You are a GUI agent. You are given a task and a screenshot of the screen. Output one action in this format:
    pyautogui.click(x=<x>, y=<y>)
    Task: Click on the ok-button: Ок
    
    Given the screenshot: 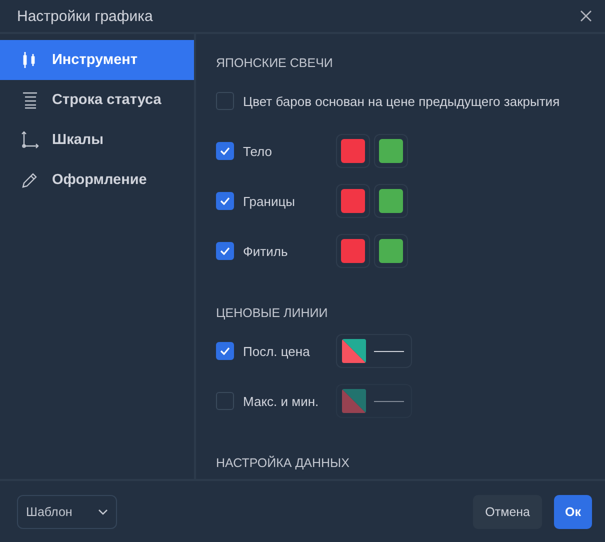 What is the action you would take?
    pyautogui.click(x=573, y=511)
    